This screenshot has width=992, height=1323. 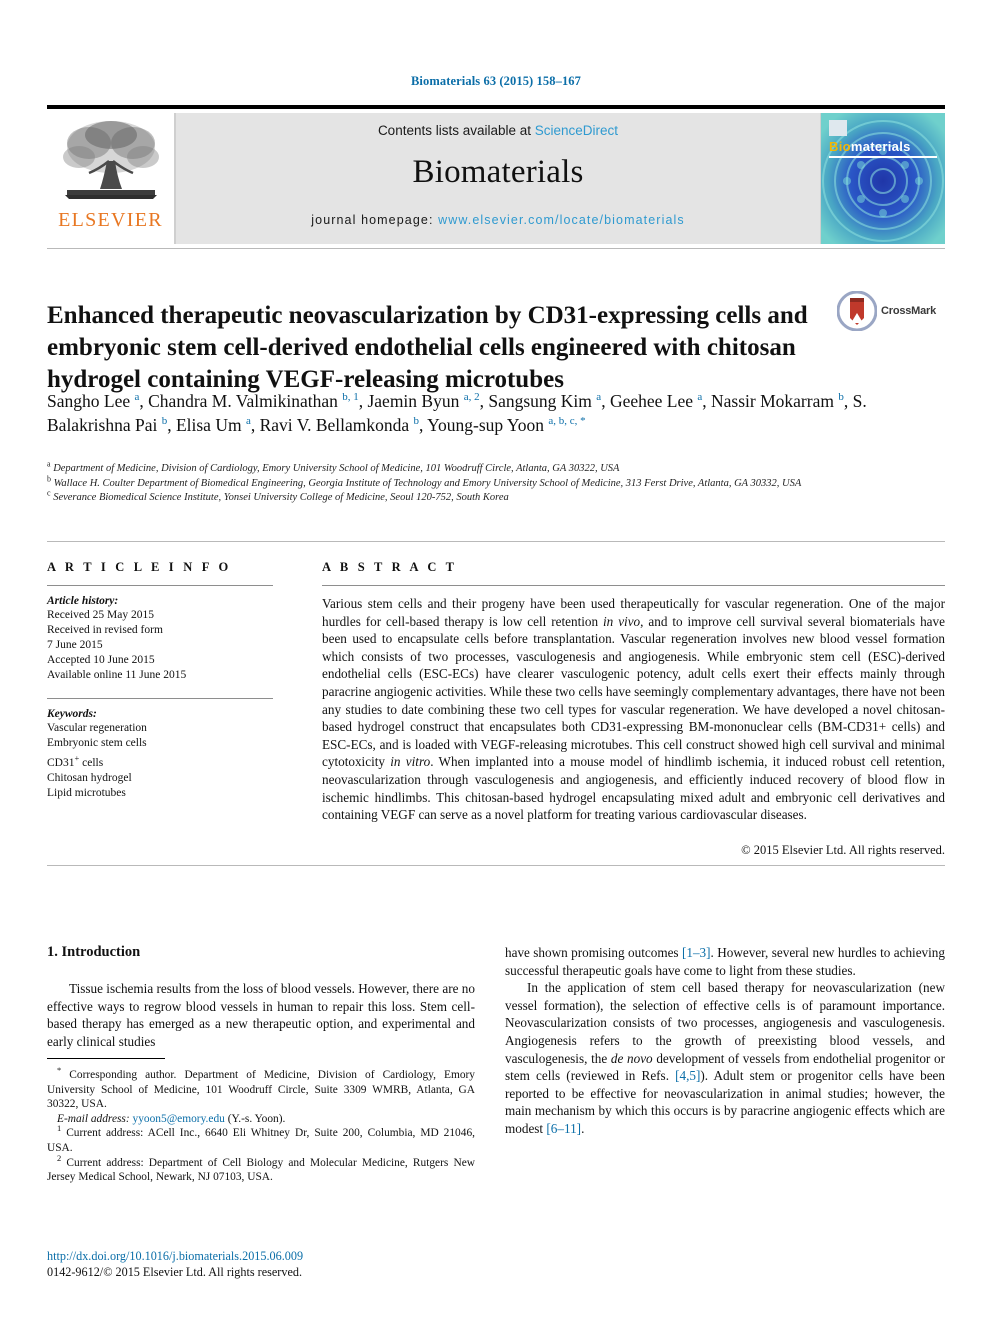 I want to click on info-band-bottom-divider, so click(x=496, y=865).